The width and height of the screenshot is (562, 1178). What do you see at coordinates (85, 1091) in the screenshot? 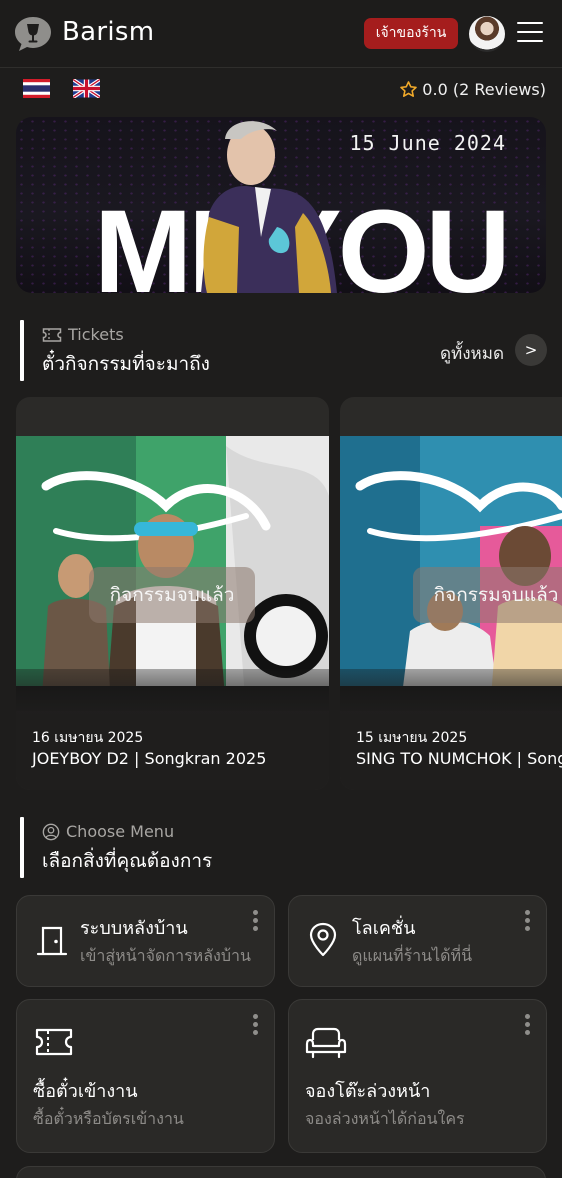
I see `menu-card-title: ซื้อตั๋วเข้างาน` at bounding box center [85, 1091].